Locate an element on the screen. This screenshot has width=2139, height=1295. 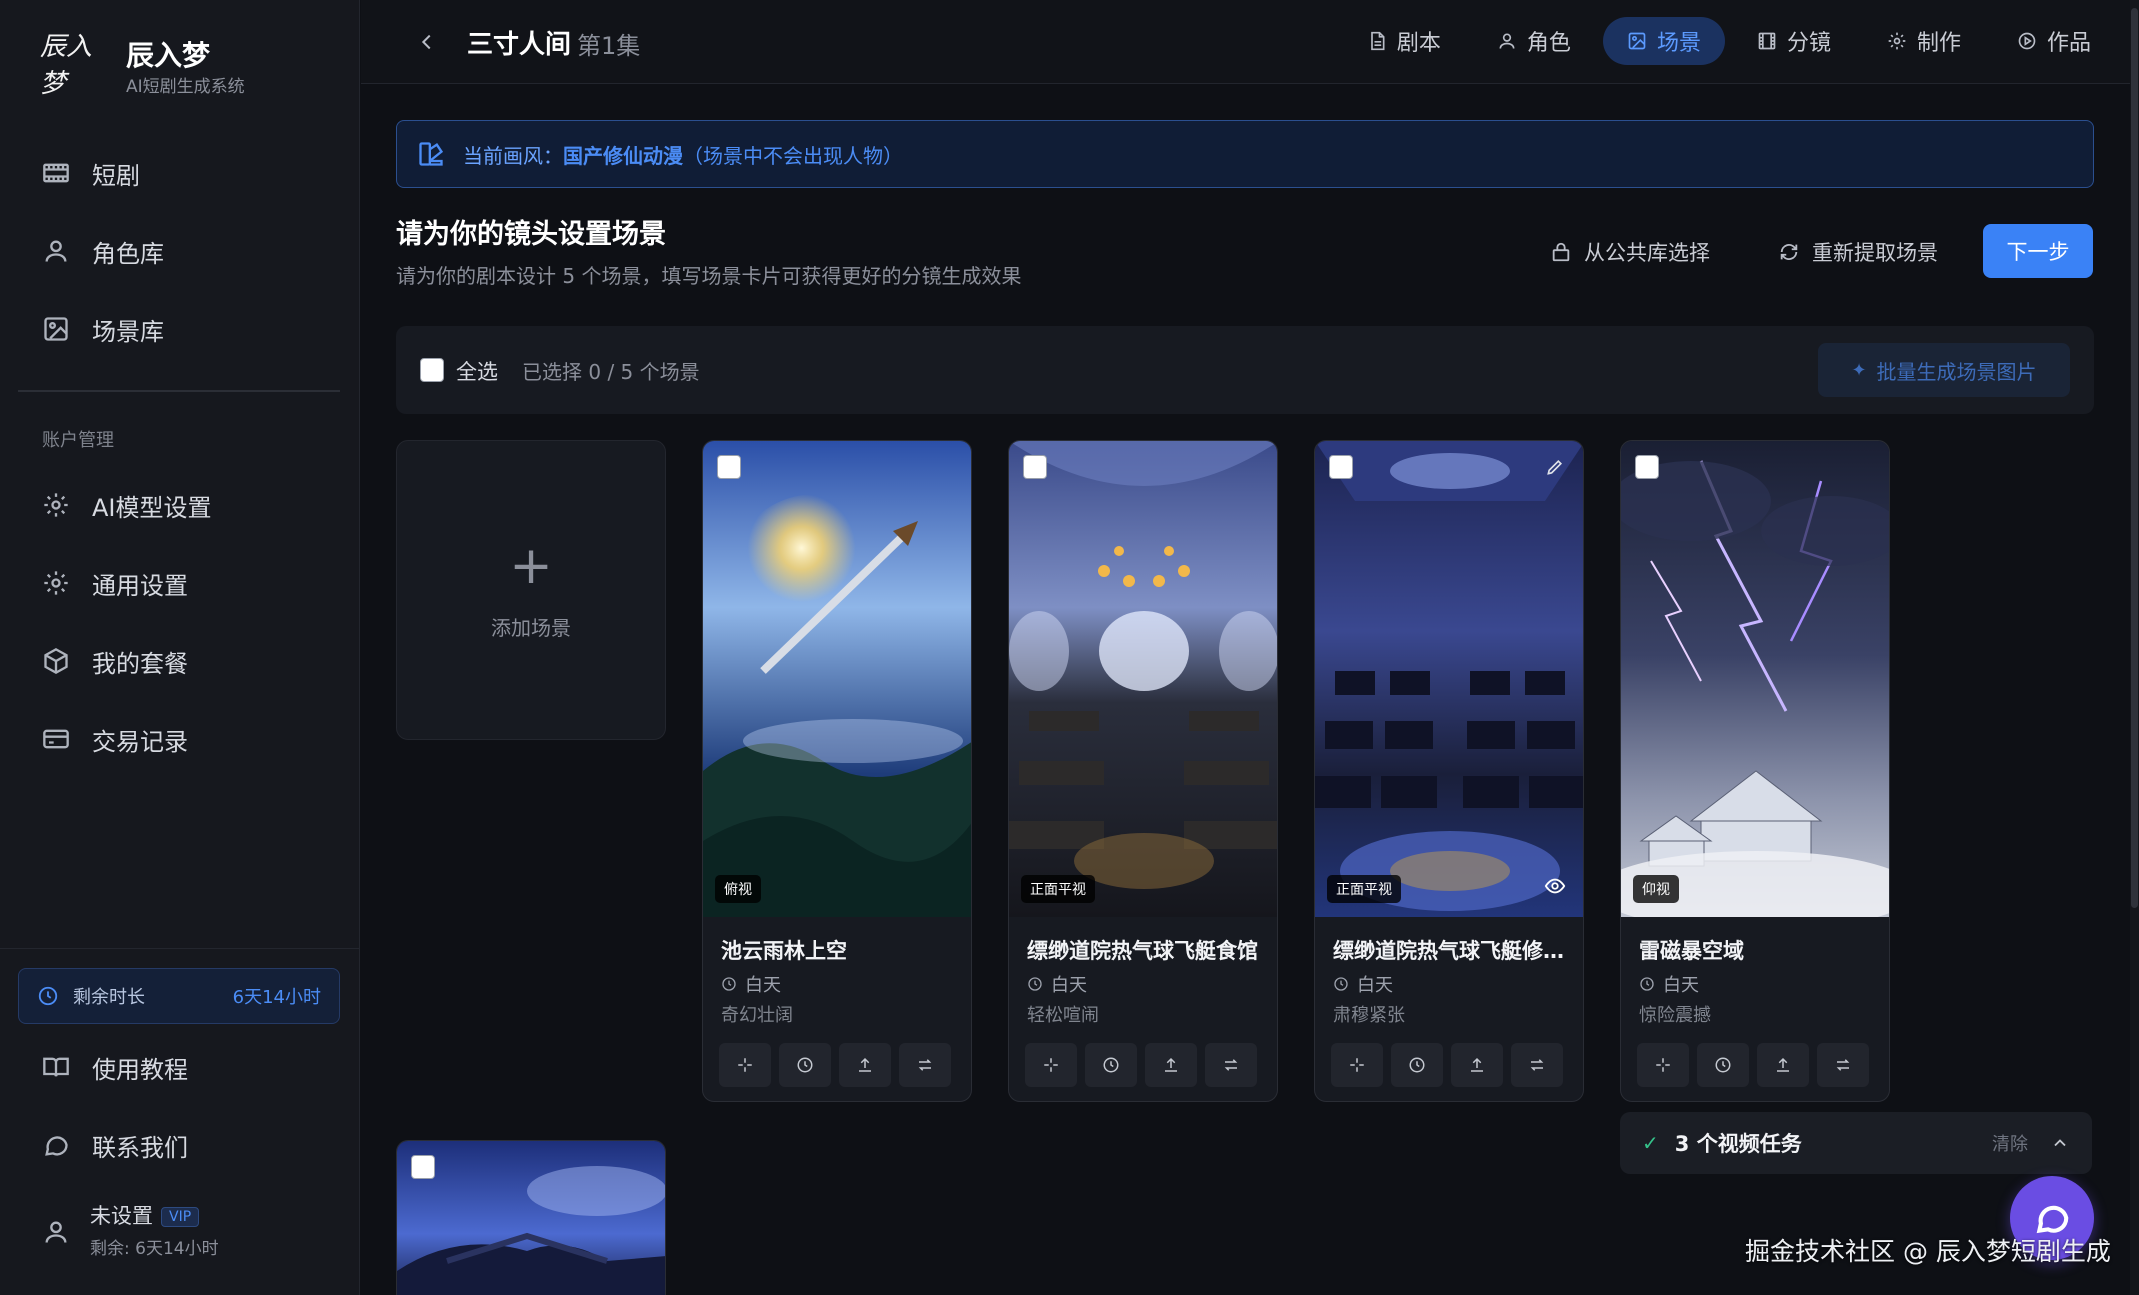
package-icon is located at coordinates (56, 661).